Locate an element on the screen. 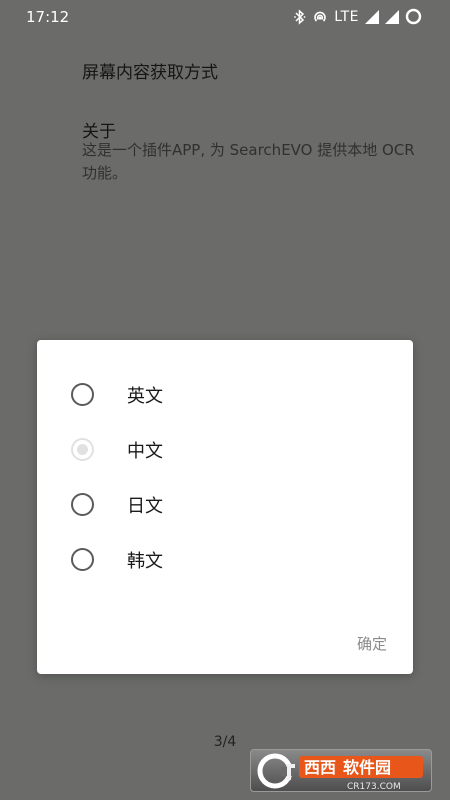 This screenshot has height=800, width=450. language-option-chinese: 中文 is located at coordinates (225, 449).